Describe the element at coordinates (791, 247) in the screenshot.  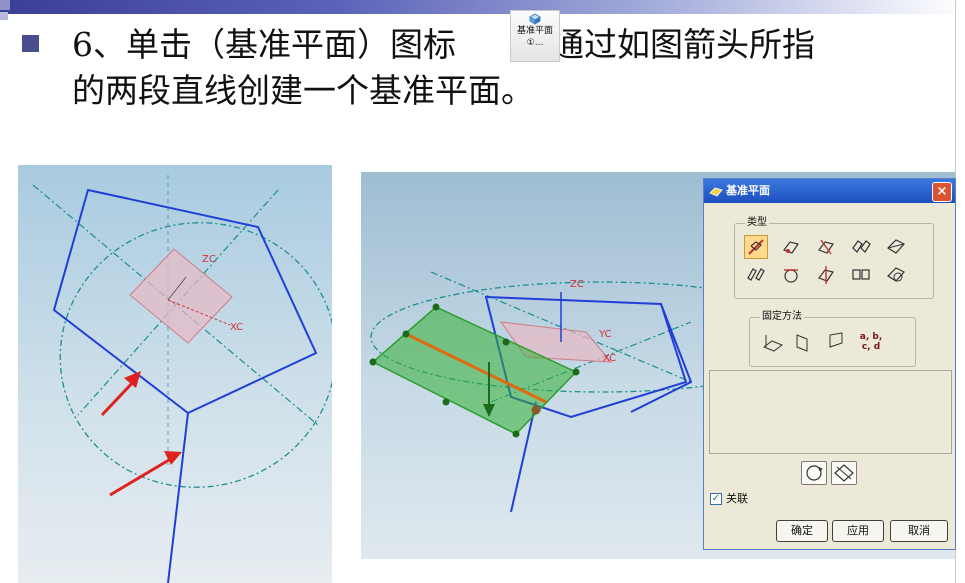
I see `point-direction-icon` at that location.